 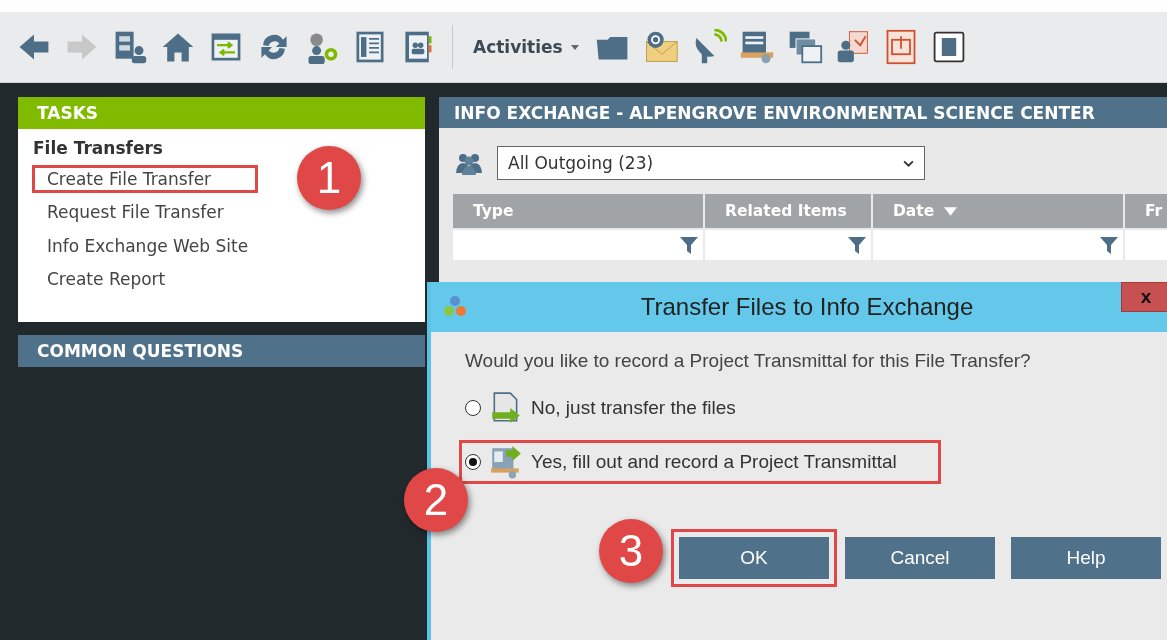 I want to click on document-stack-icon, so click(x=756, y=47).